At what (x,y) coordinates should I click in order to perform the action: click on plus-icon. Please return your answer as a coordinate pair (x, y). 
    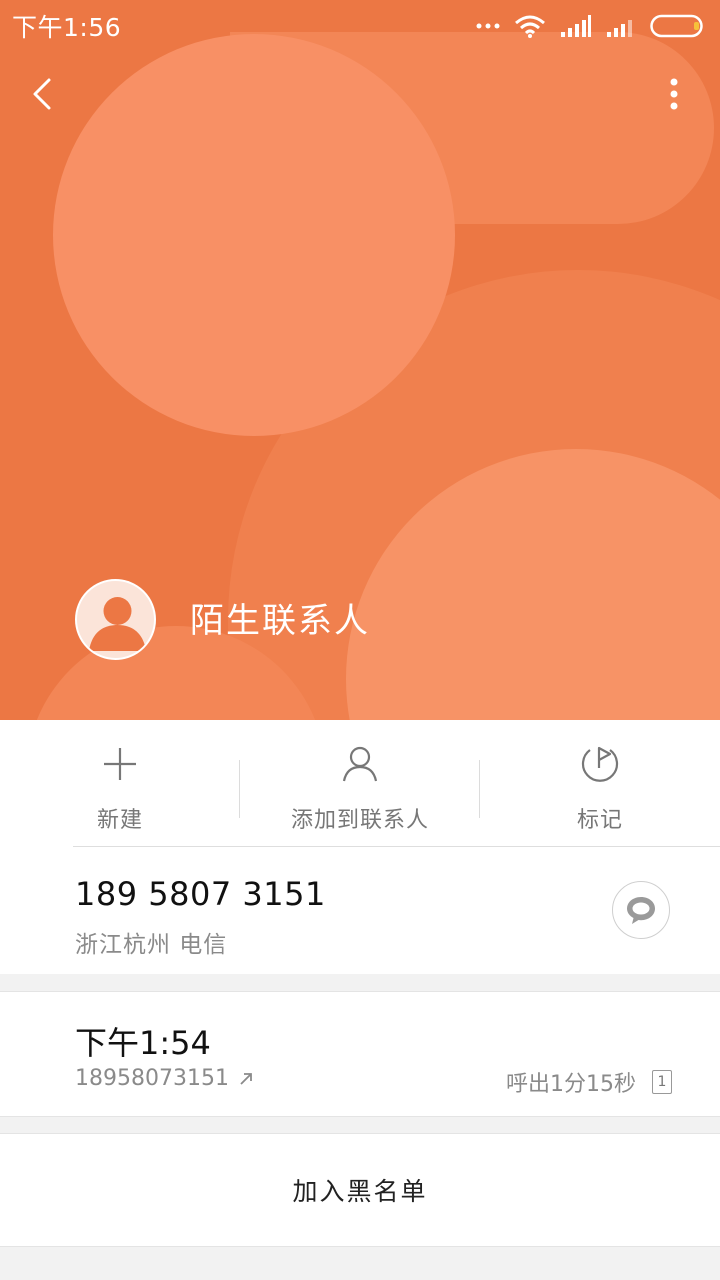
    Looking at the image, I should click on (120, 764).